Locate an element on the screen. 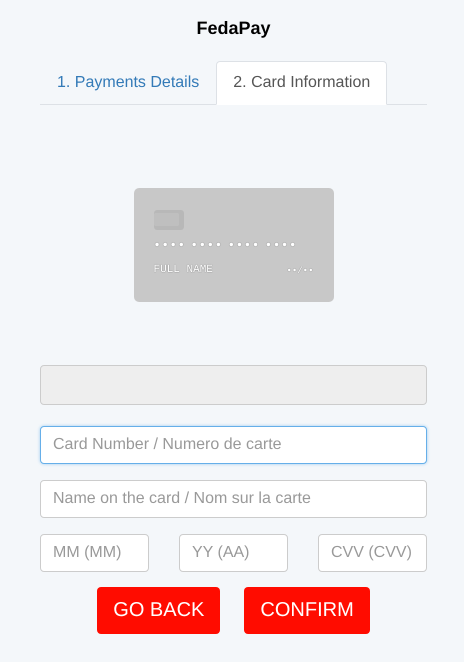  card-expiry: ••/•• is located at coordinates (300, 271).